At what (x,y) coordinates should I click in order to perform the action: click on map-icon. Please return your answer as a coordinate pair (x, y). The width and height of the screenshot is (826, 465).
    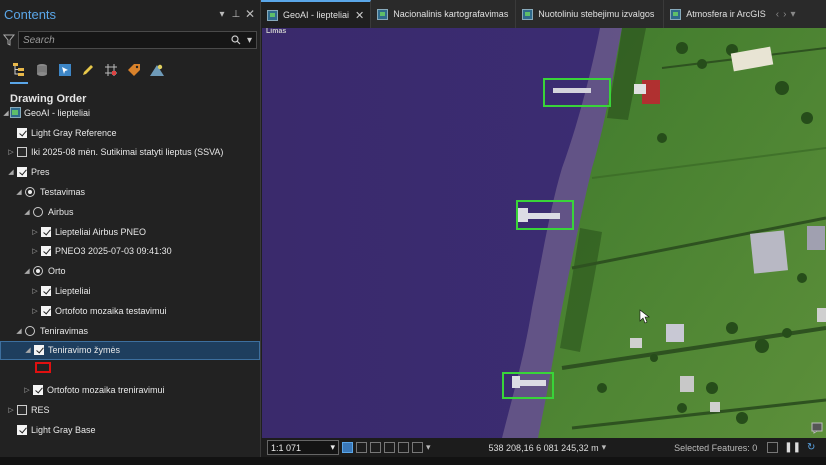
    Looking at the image, I should click on (383, 14).